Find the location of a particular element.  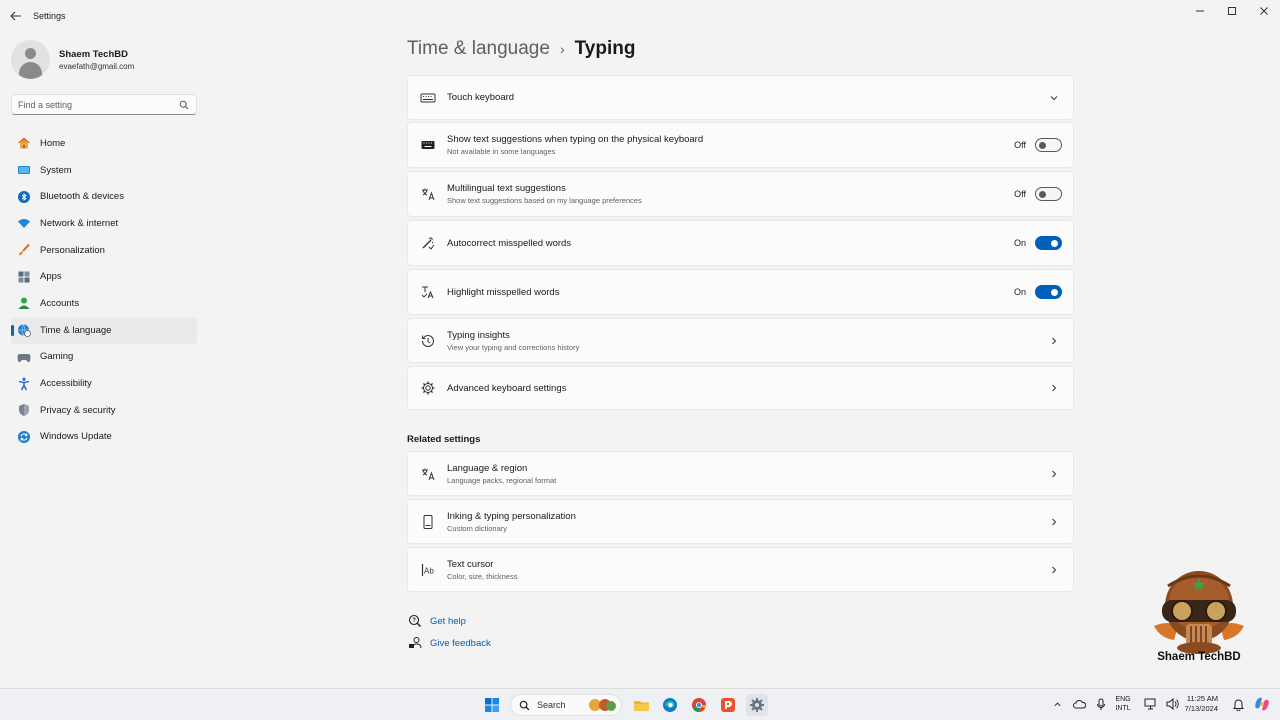

profile-name: Shaem TechBD is located at coordinates (93, 54).